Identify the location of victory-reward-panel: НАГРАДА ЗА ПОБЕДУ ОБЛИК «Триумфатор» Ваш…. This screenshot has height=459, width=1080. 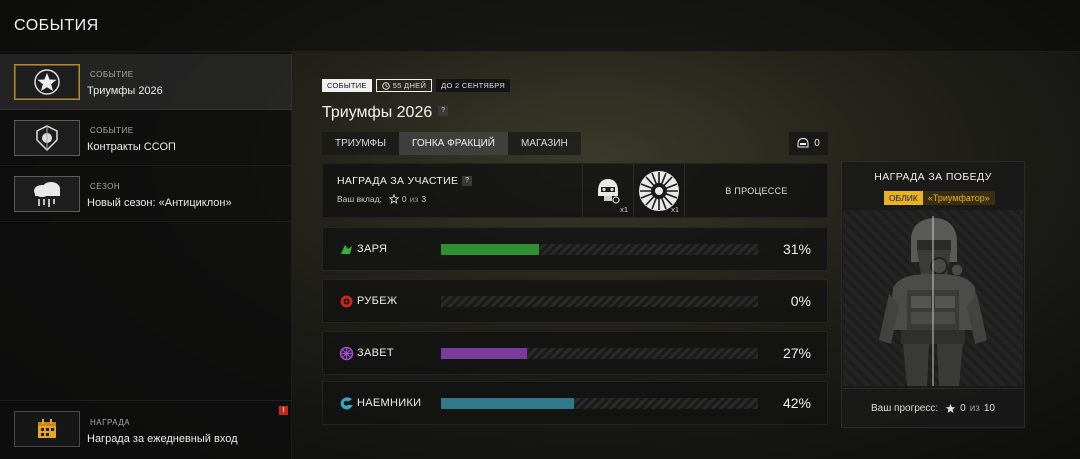
(933, 294).